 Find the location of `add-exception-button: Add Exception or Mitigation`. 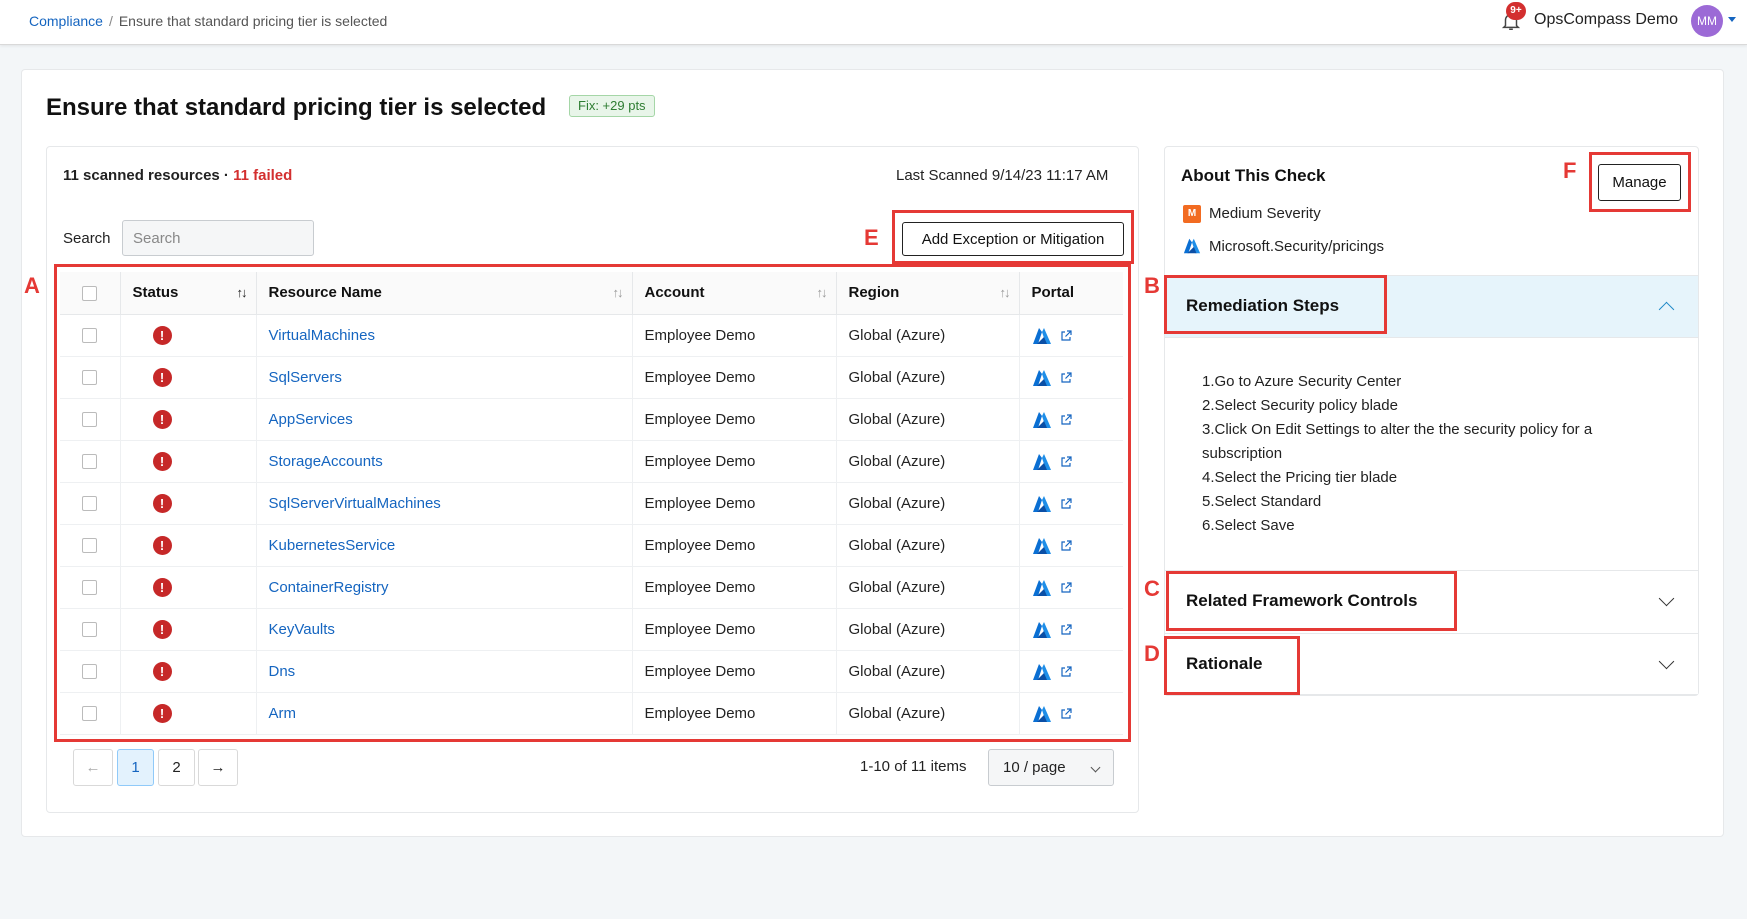

add-exception-button: Add Exception or Mitigation is located at coordinates (1013, 239).